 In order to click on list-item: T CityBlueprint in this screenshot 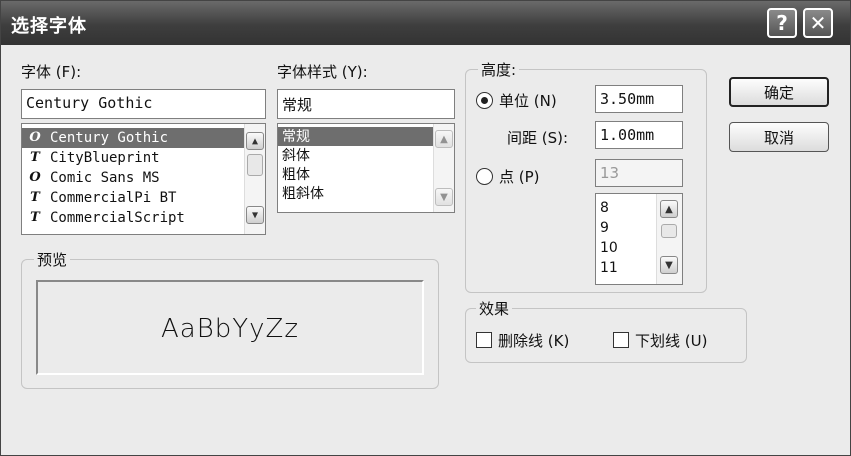, I will do `click(143, 158)`.